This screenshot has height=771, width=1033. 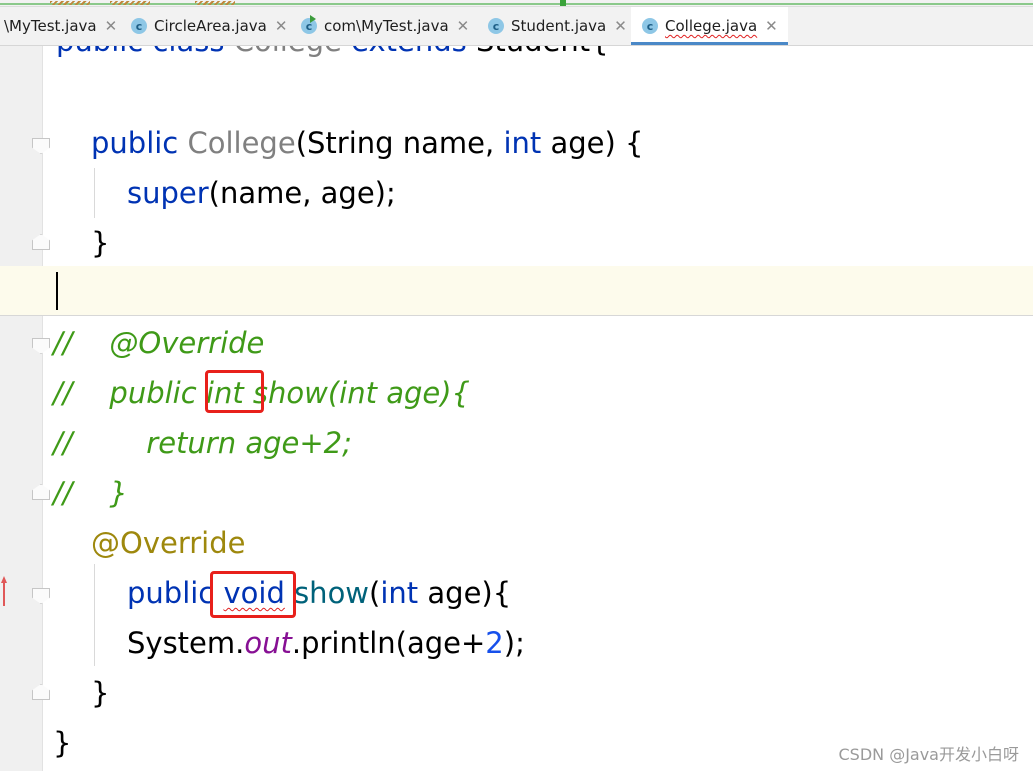 I want to click on class-name: College, so click(x=288, y=52).